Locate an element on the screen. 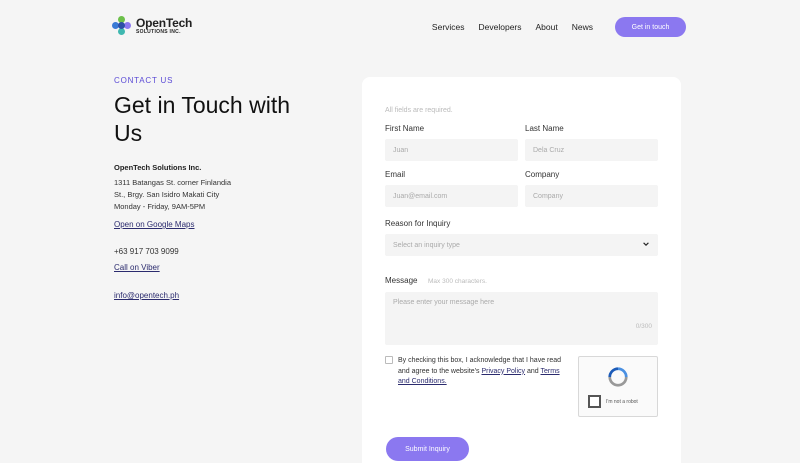 This screenshot has height=463, width=800. phone-number: +63 917 703 9099 is located at coordinates (146, 251).